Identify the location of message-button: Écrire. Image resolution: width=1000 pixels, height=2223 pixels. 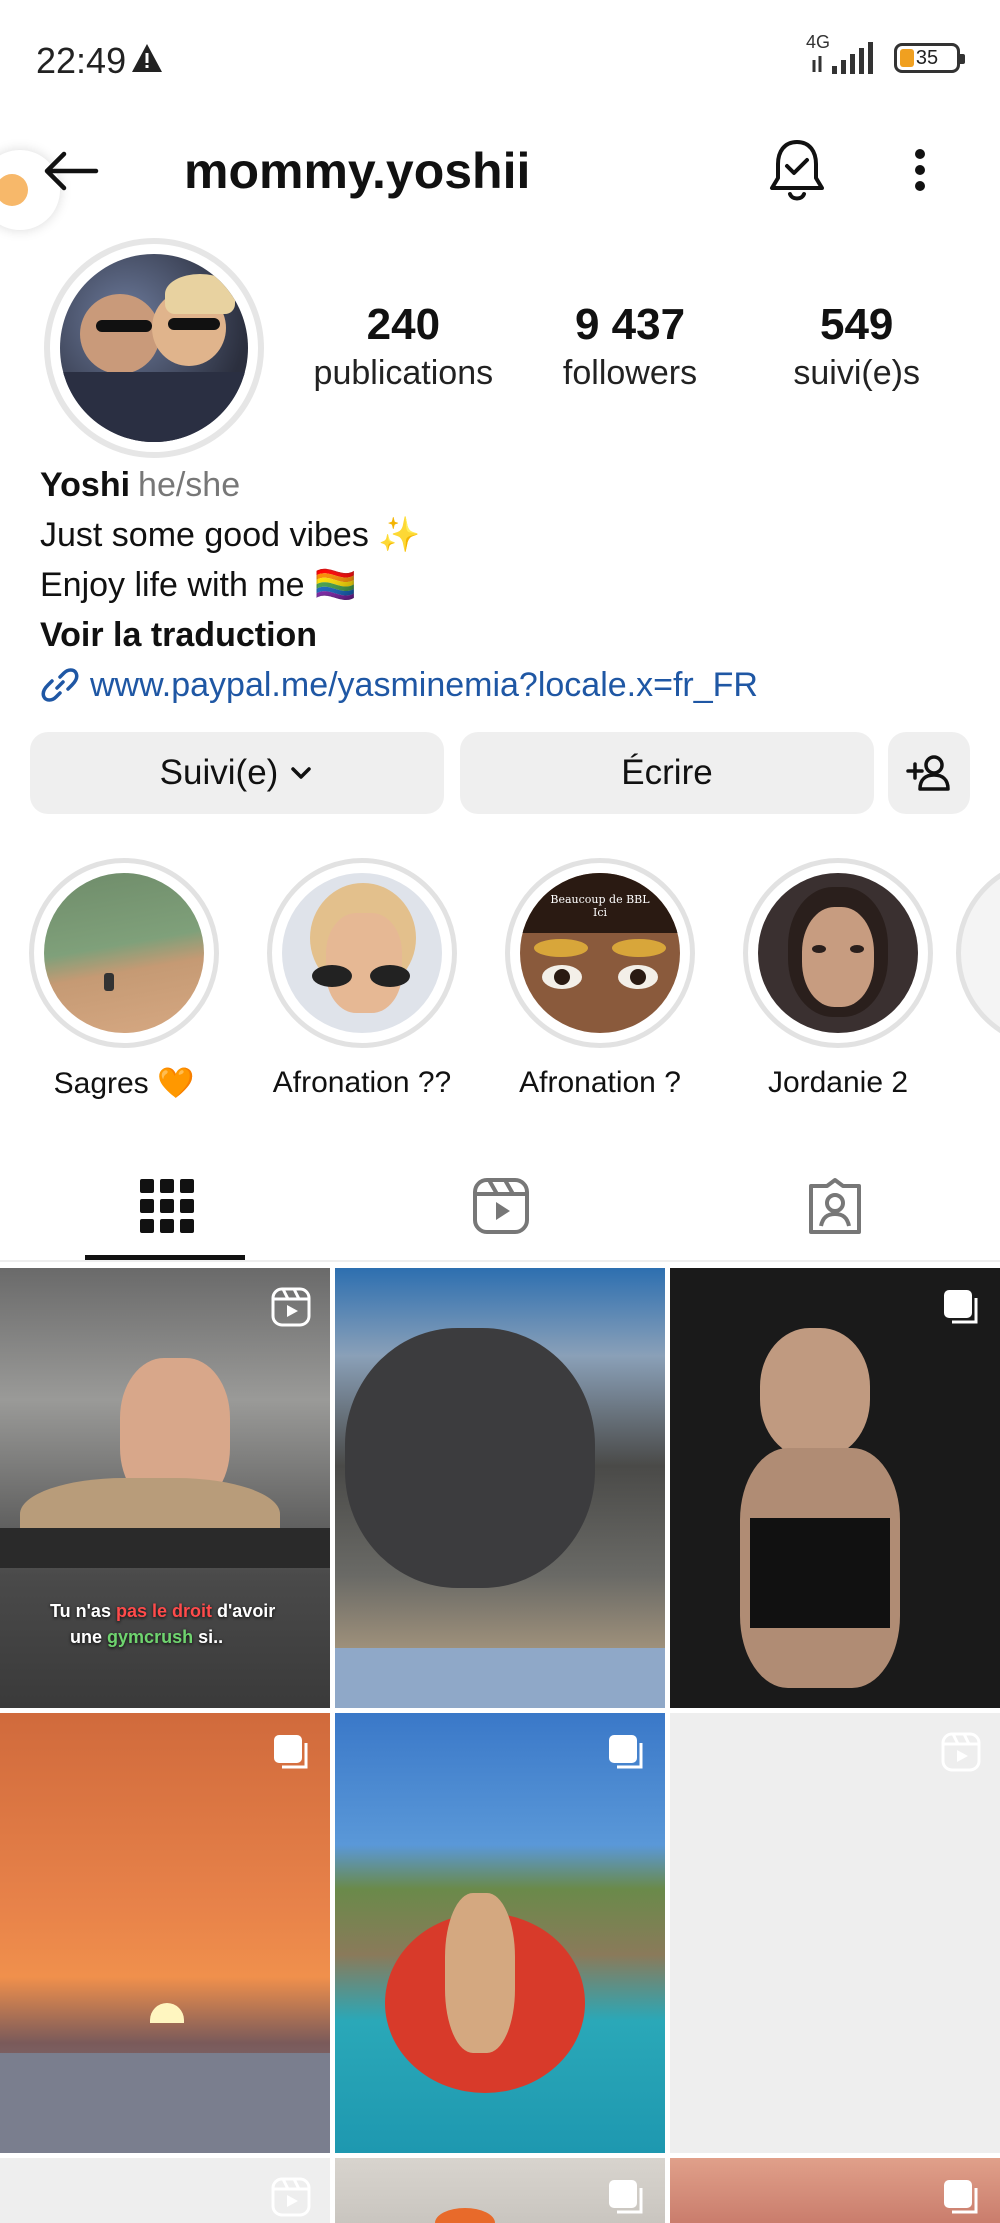
(667, 773).